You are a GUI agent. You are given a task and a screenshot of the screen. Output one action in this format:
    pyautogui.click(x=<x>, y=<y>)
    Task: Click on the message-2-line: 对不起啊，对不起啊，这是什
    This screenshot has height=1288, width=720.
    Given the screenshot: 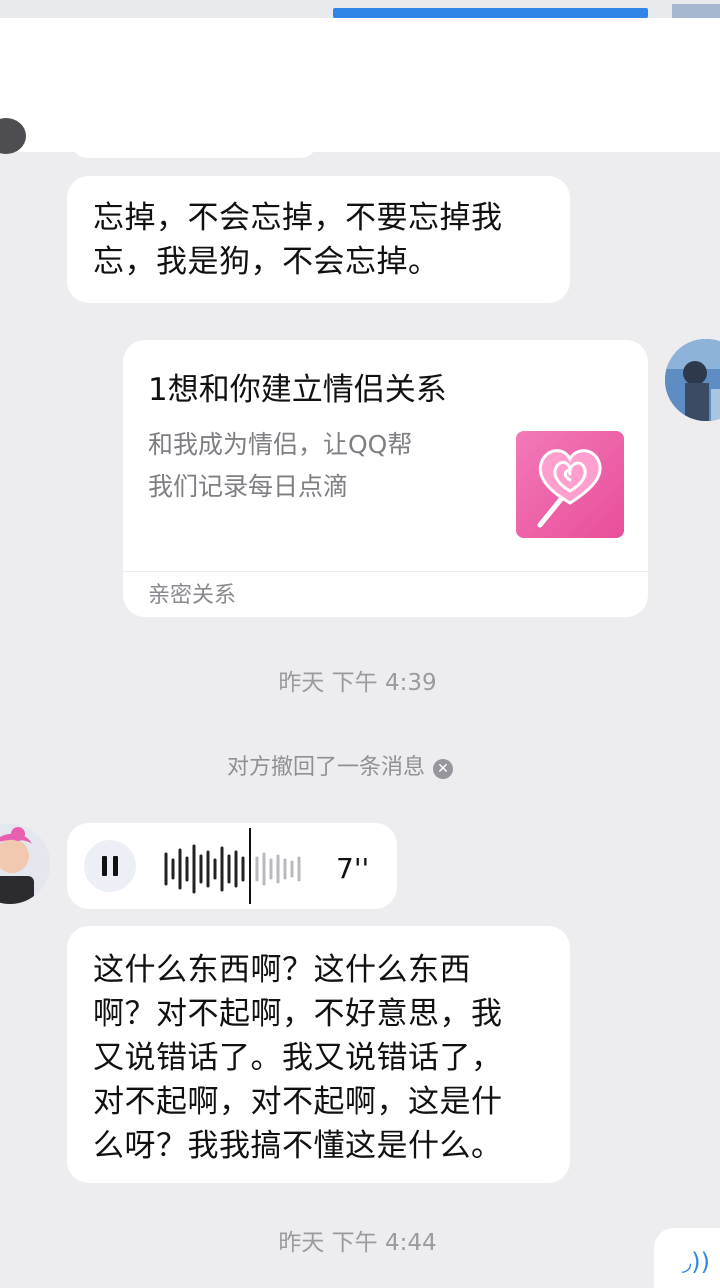 What is the action you would take?
    pyautogui.click(x=298, y=1102)
    